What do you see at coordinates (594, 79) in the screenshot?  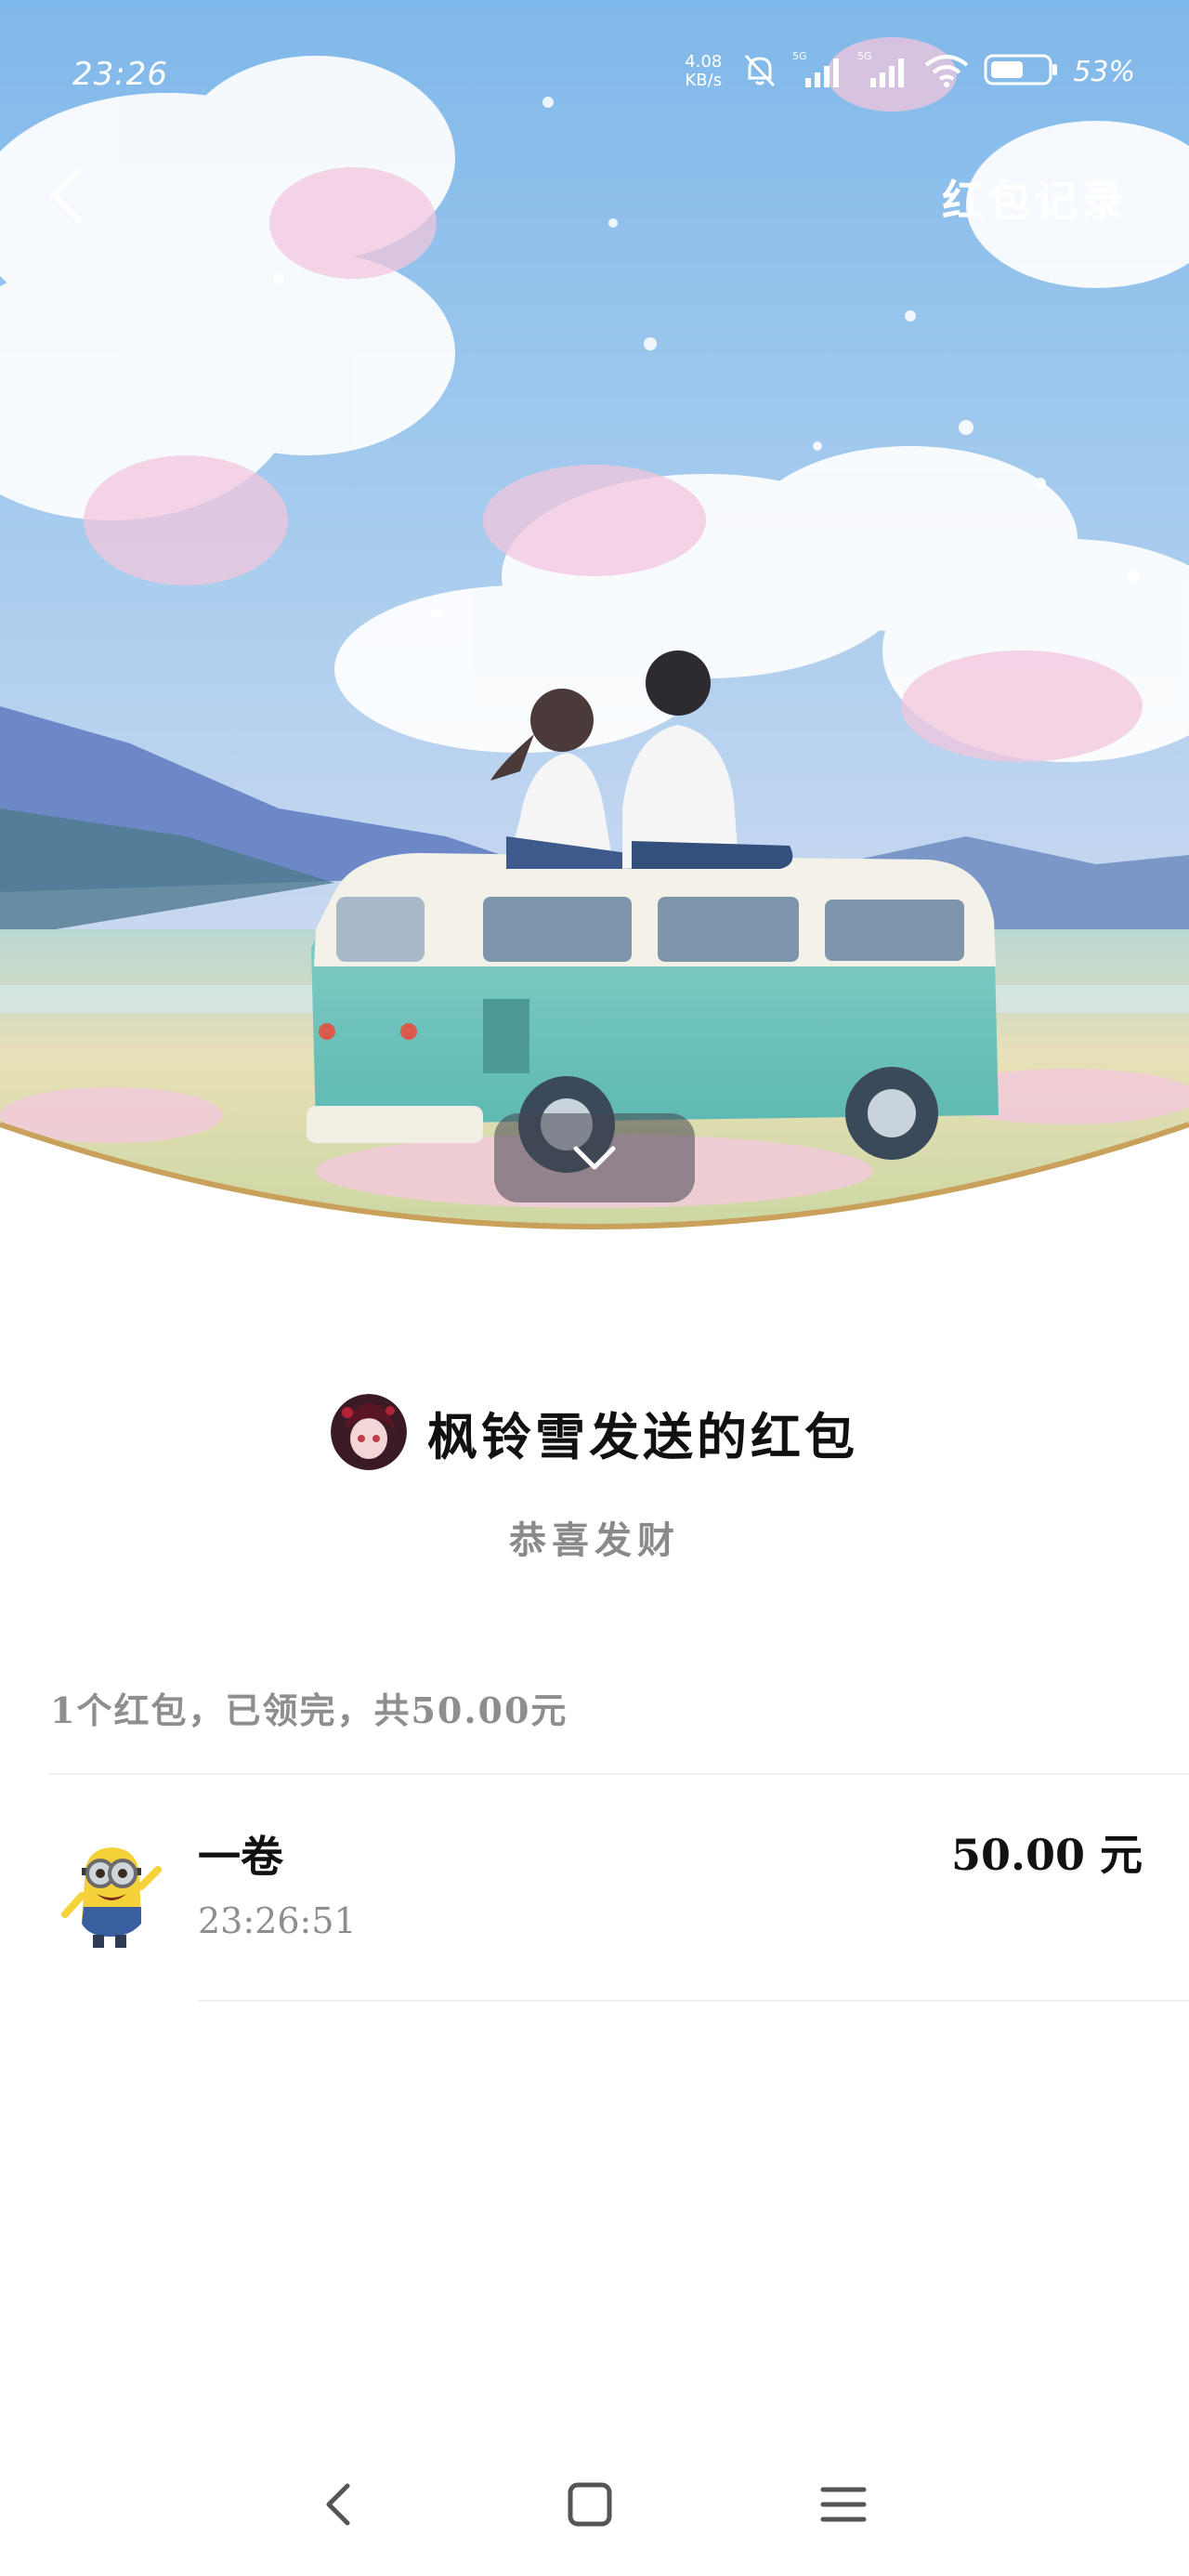 I see `status-bar: 23:26 4.08 KB/s 5G 5G 53%` at bounding box center [594, 79].